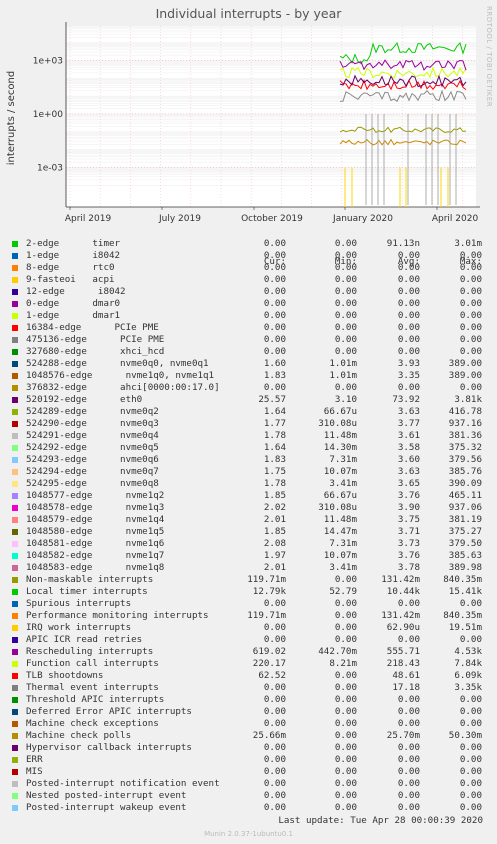  What do you see at coordinates (465, 483) in the screenshot?
I see `legend-max: 390.09` at bounding box center [465, 483].